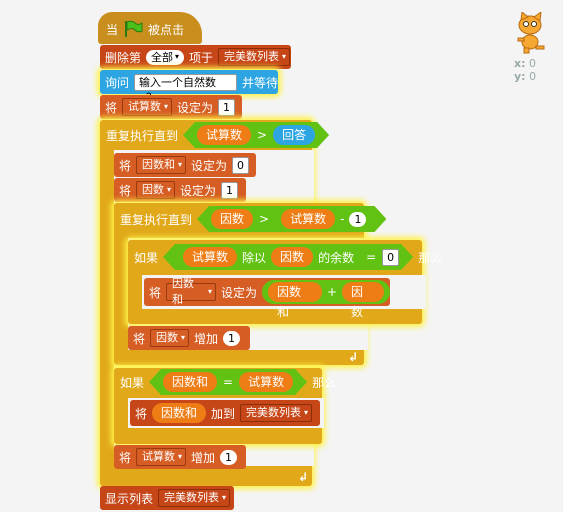  I want to click on sprite-thumbnail, so click(529, 32).